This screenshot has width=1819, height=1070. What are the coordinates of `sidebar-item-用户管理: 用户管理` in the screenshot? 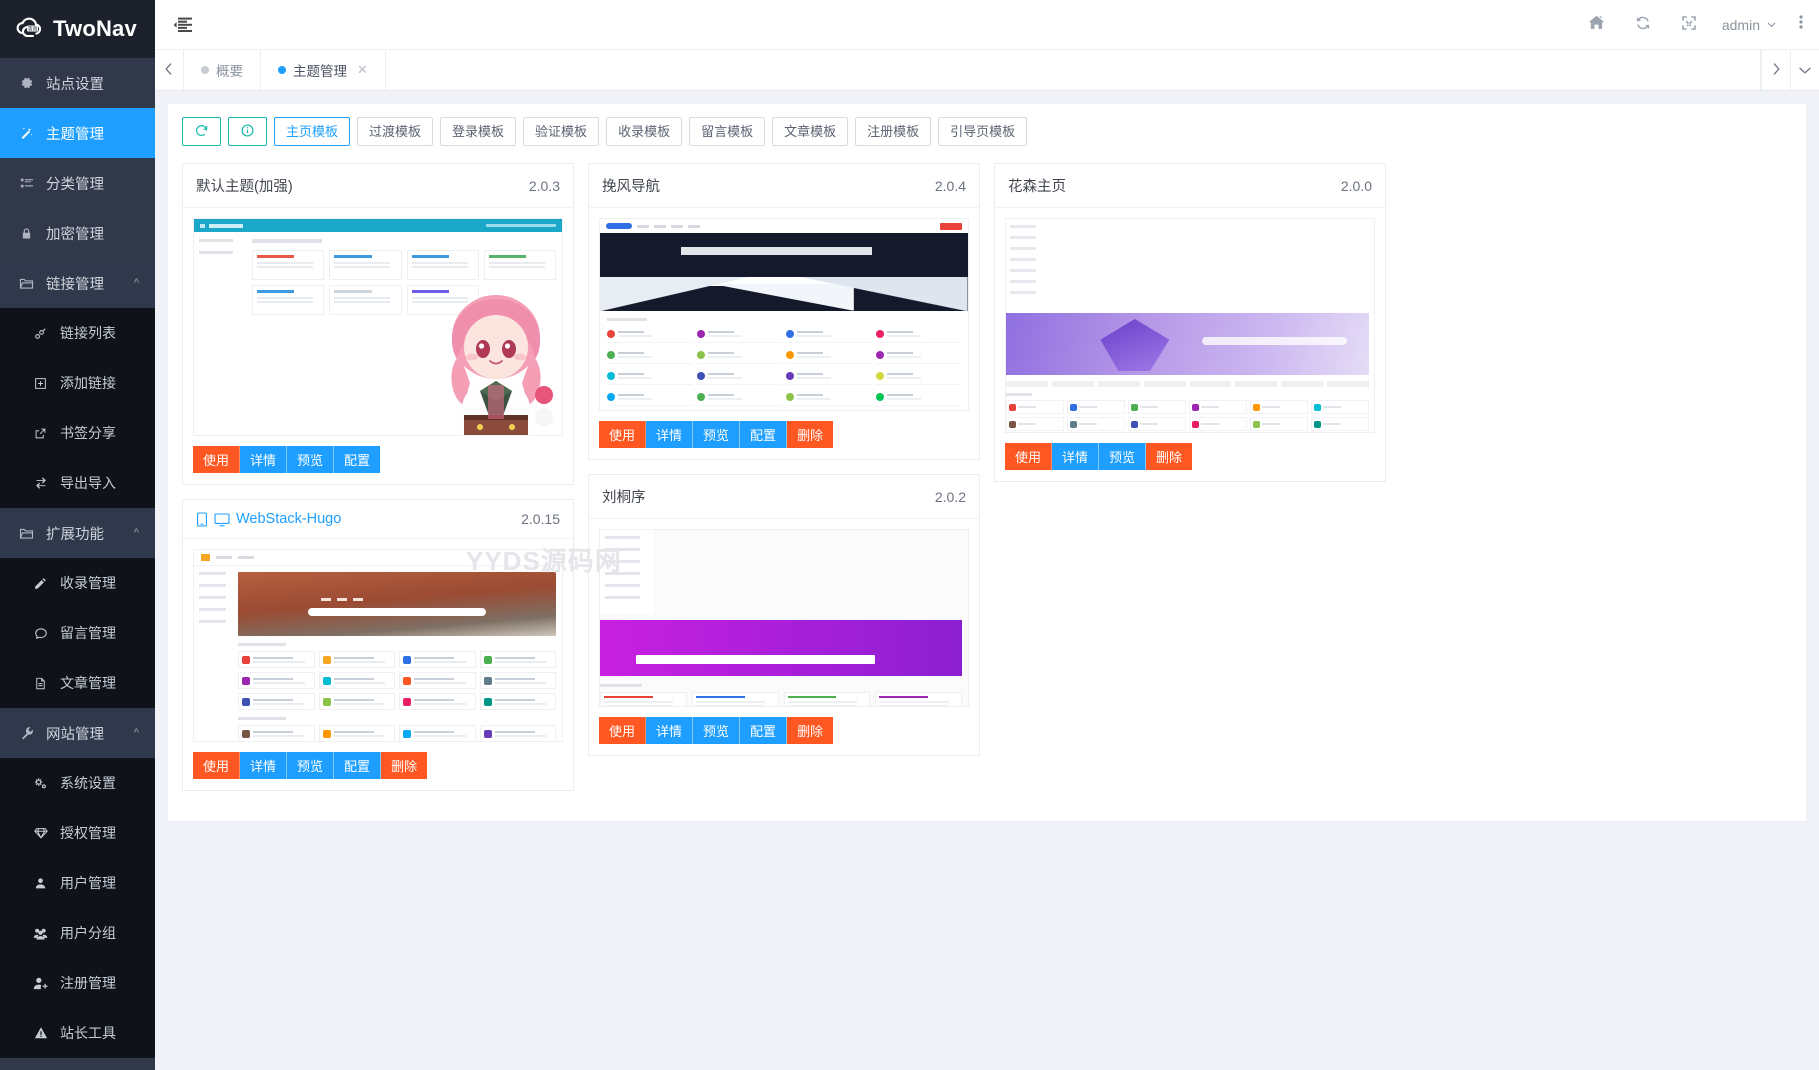 It's located at (77, 883).